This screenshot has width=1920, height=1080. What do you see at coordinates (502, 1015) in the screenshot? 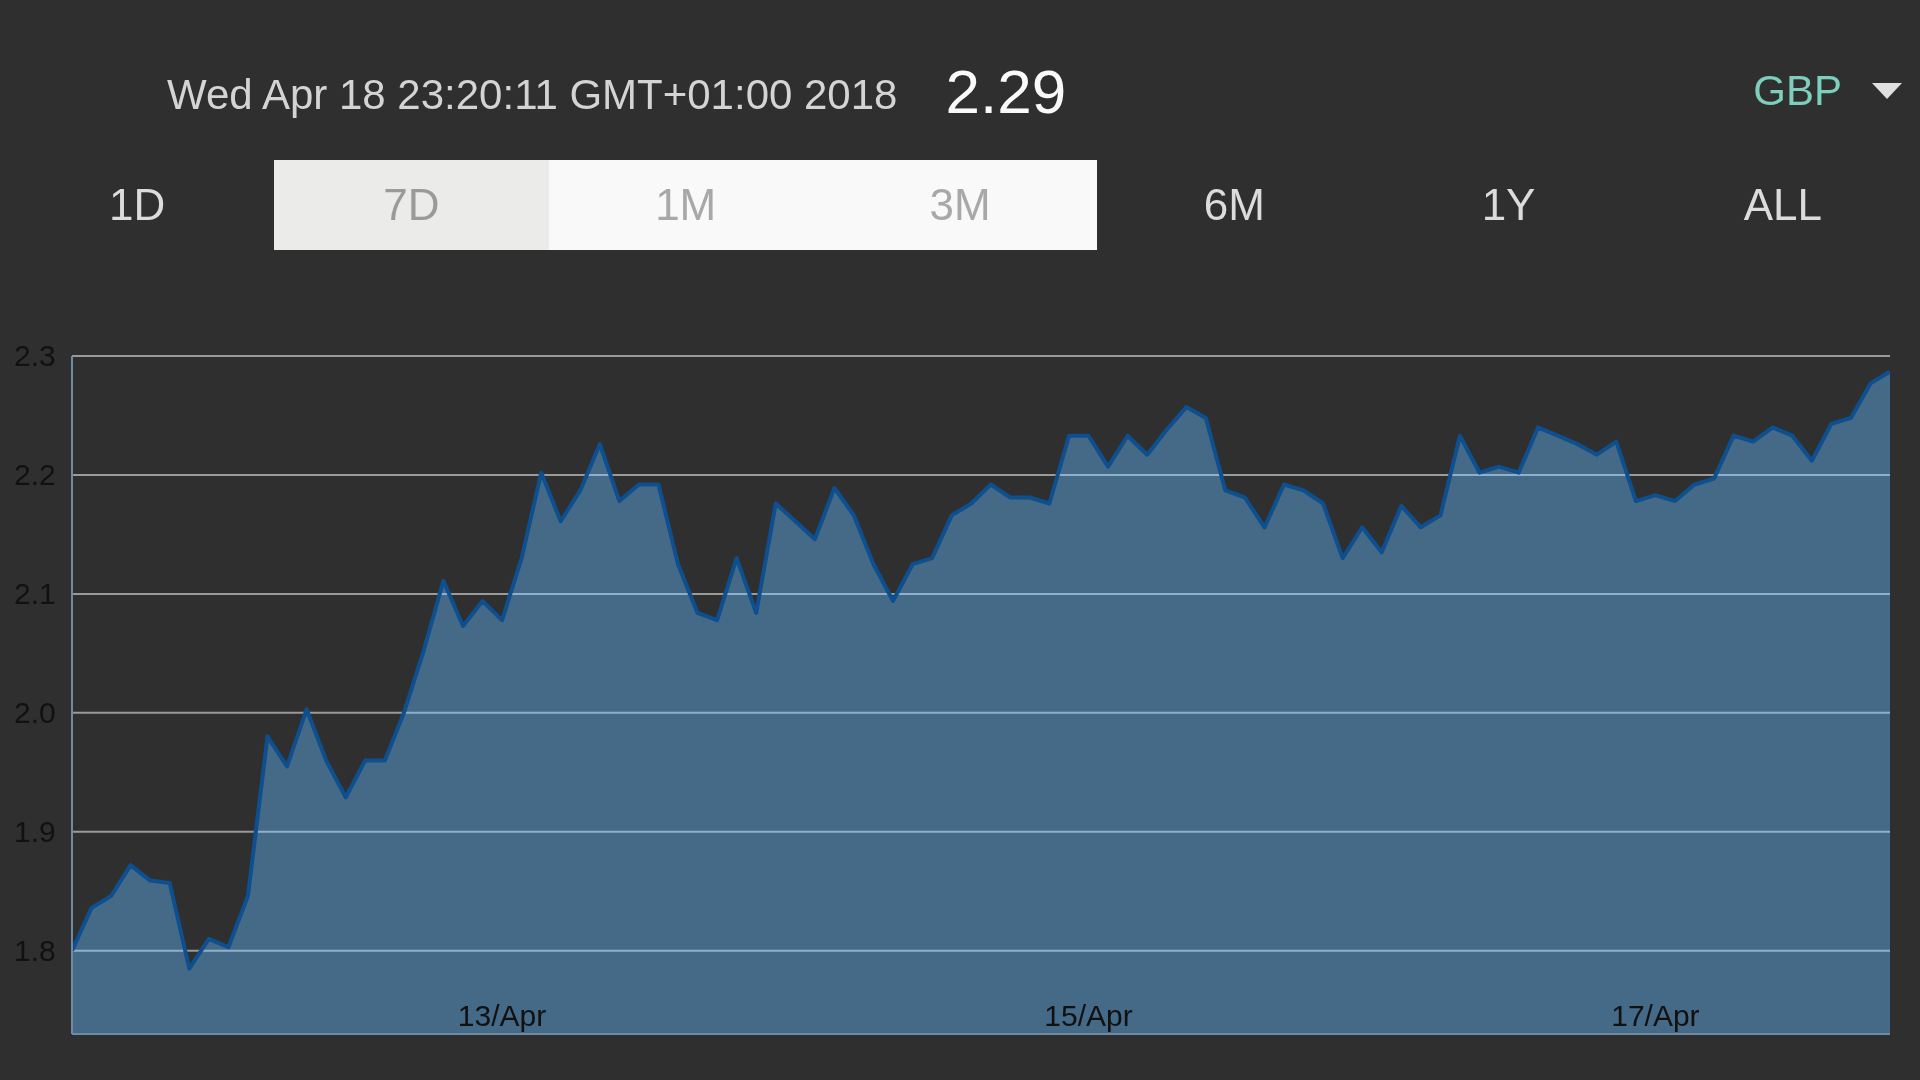
I see `axis-label: 13/Apr` at bounding box center [502, 1015].